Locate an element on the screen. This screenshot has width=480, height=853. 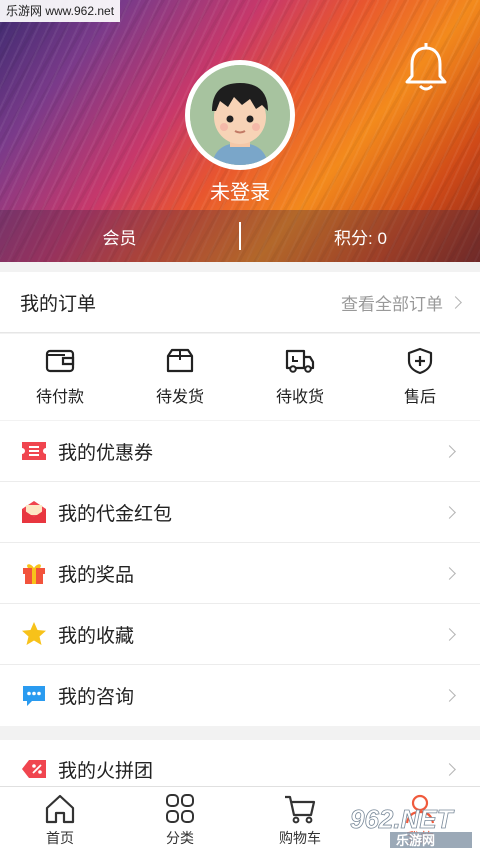
menu-item-label: 我的优惠券 is located at coordinates (106, 453).